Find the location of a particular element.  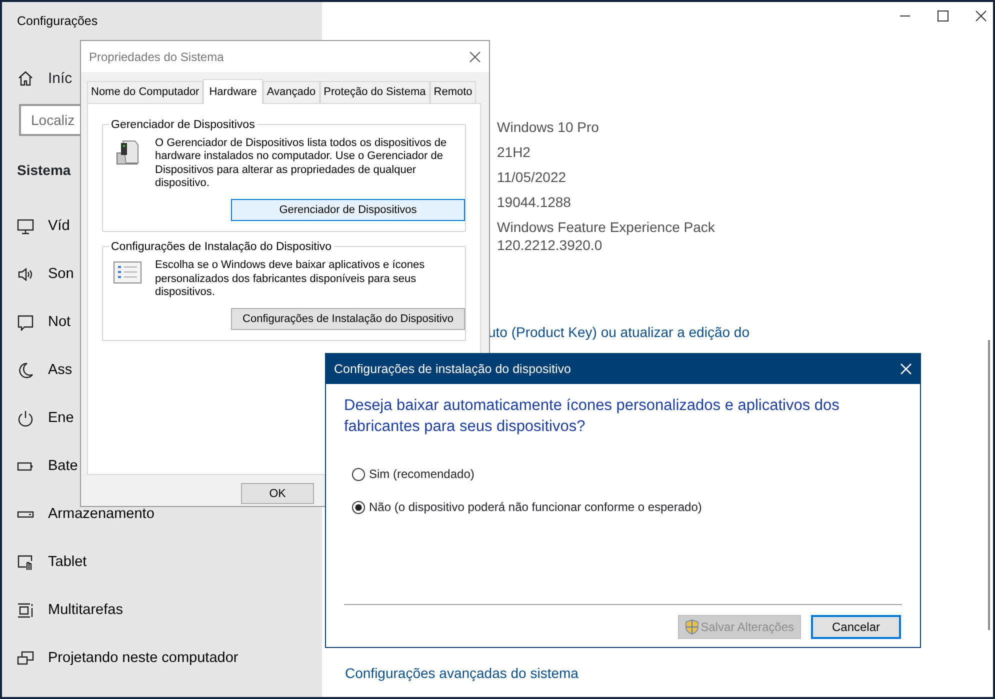

description: Escolha se o Windows deve baixar aplicativos e ícones personalizados dos fabricantes disponíveis para seus dispositivos. is located at coordinates (290, 279).